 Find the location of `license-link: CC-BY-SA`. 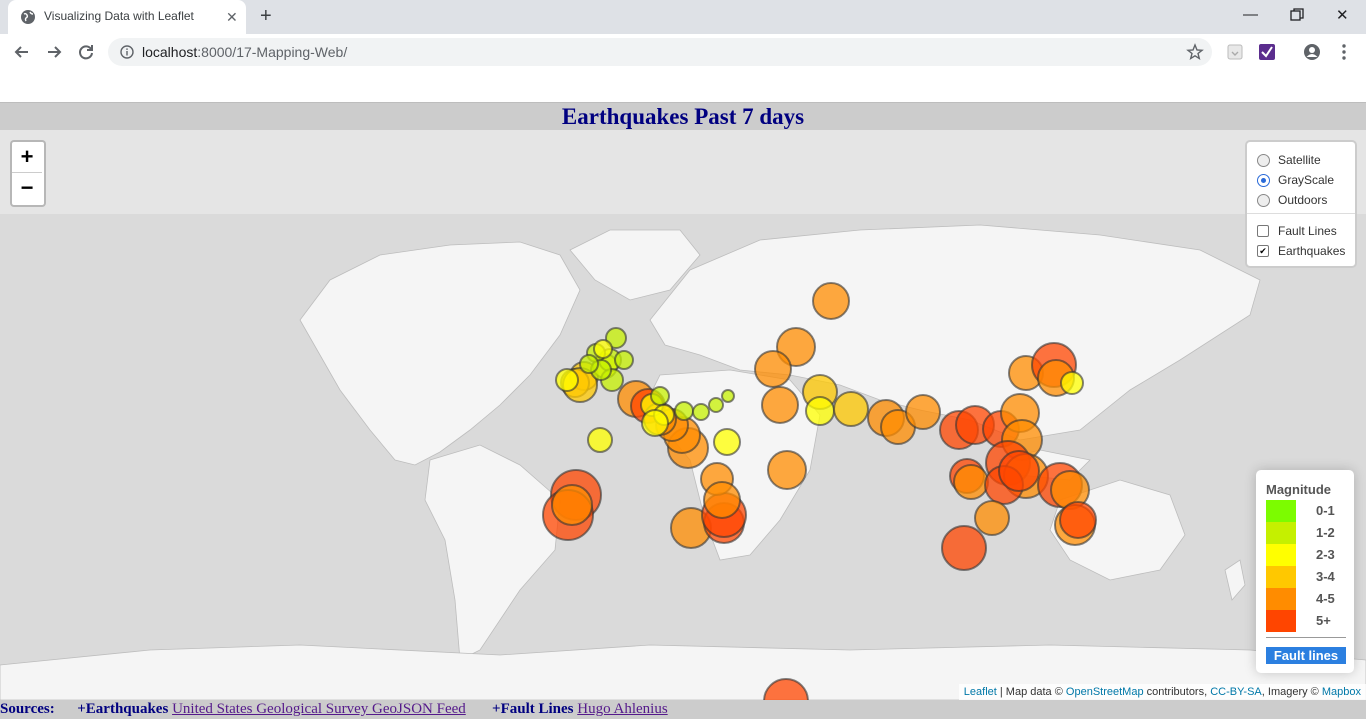

license-link: CC-BY-SA is located at coordinates (1236, 692).